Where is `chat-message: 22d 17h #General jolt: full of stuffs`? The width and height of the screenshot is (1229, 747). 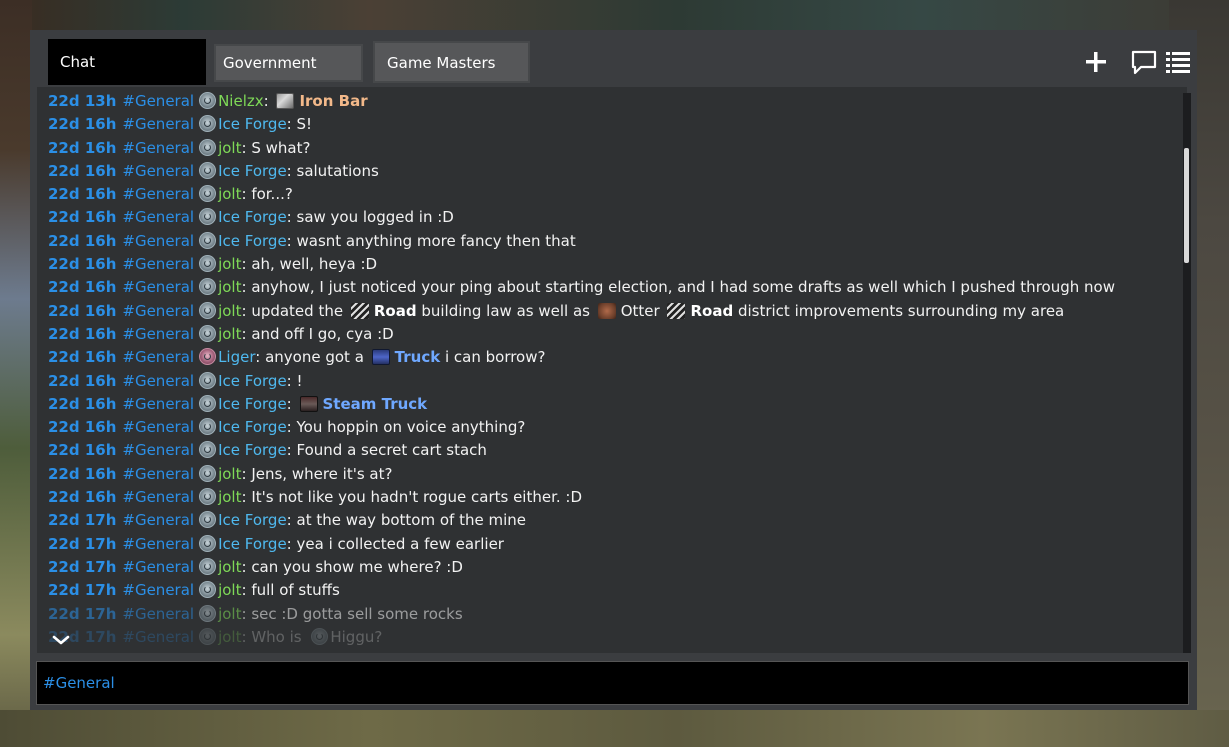
chat-message: 22d 17h #General jolt: full of stuffs is located at coordinates (607, 590).